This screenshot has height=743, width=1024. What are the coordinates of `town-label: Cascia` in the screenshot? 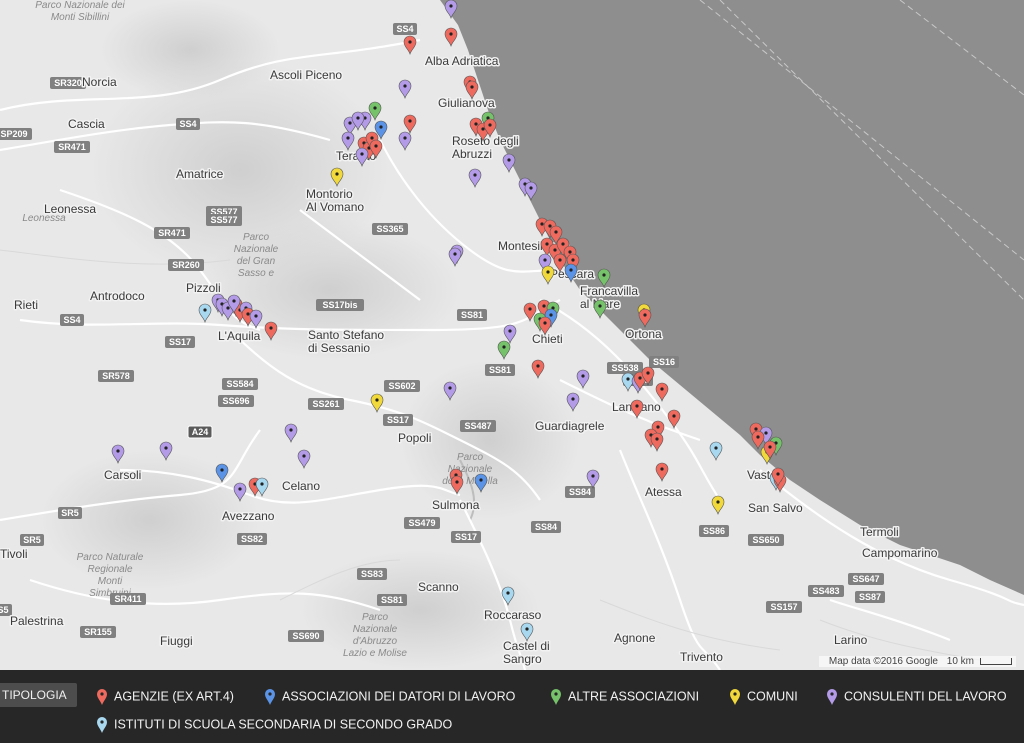 It's located at (86, 124).